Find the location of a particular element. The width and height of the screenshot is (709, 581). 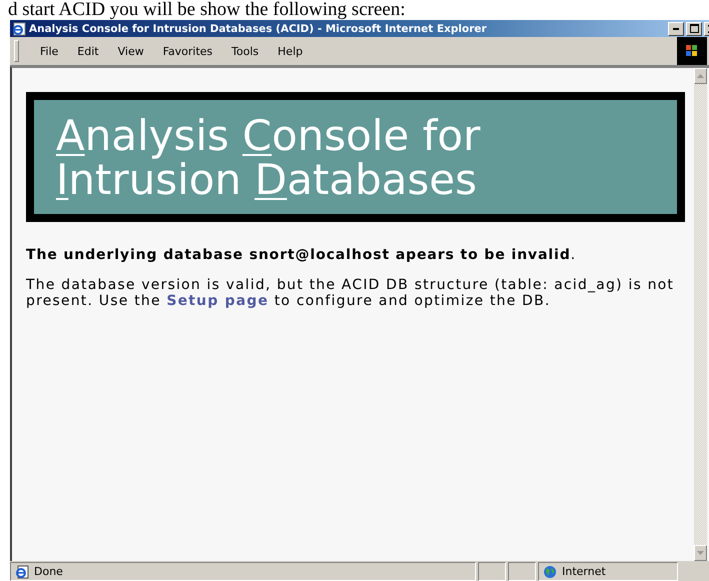

document-caption: d start ACID you will be show the following screen: is located at coordinates (206, 10).